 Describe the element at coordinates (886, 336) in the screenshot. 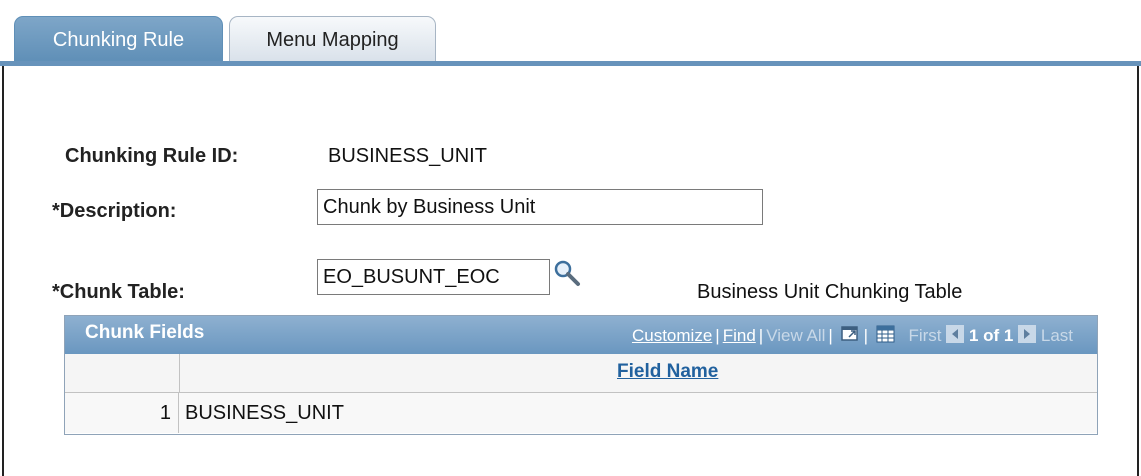

I see `spreadsheet-icon` at that location.